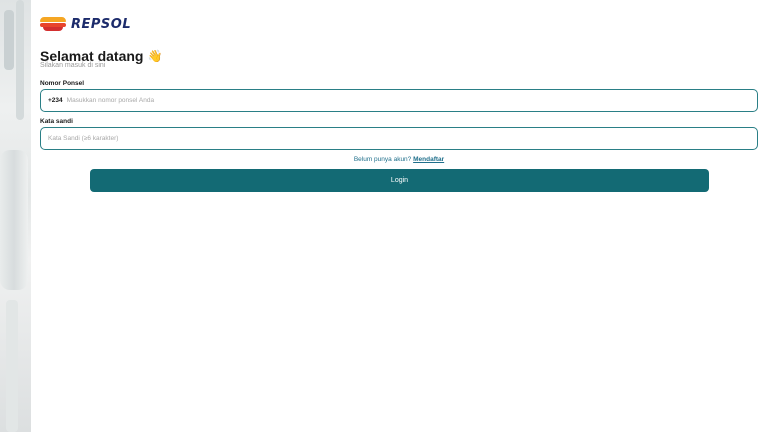  What do you see at coordinates (411, 100) in the screenshot?
I see `phone-input` at bounding box center [411, 100].